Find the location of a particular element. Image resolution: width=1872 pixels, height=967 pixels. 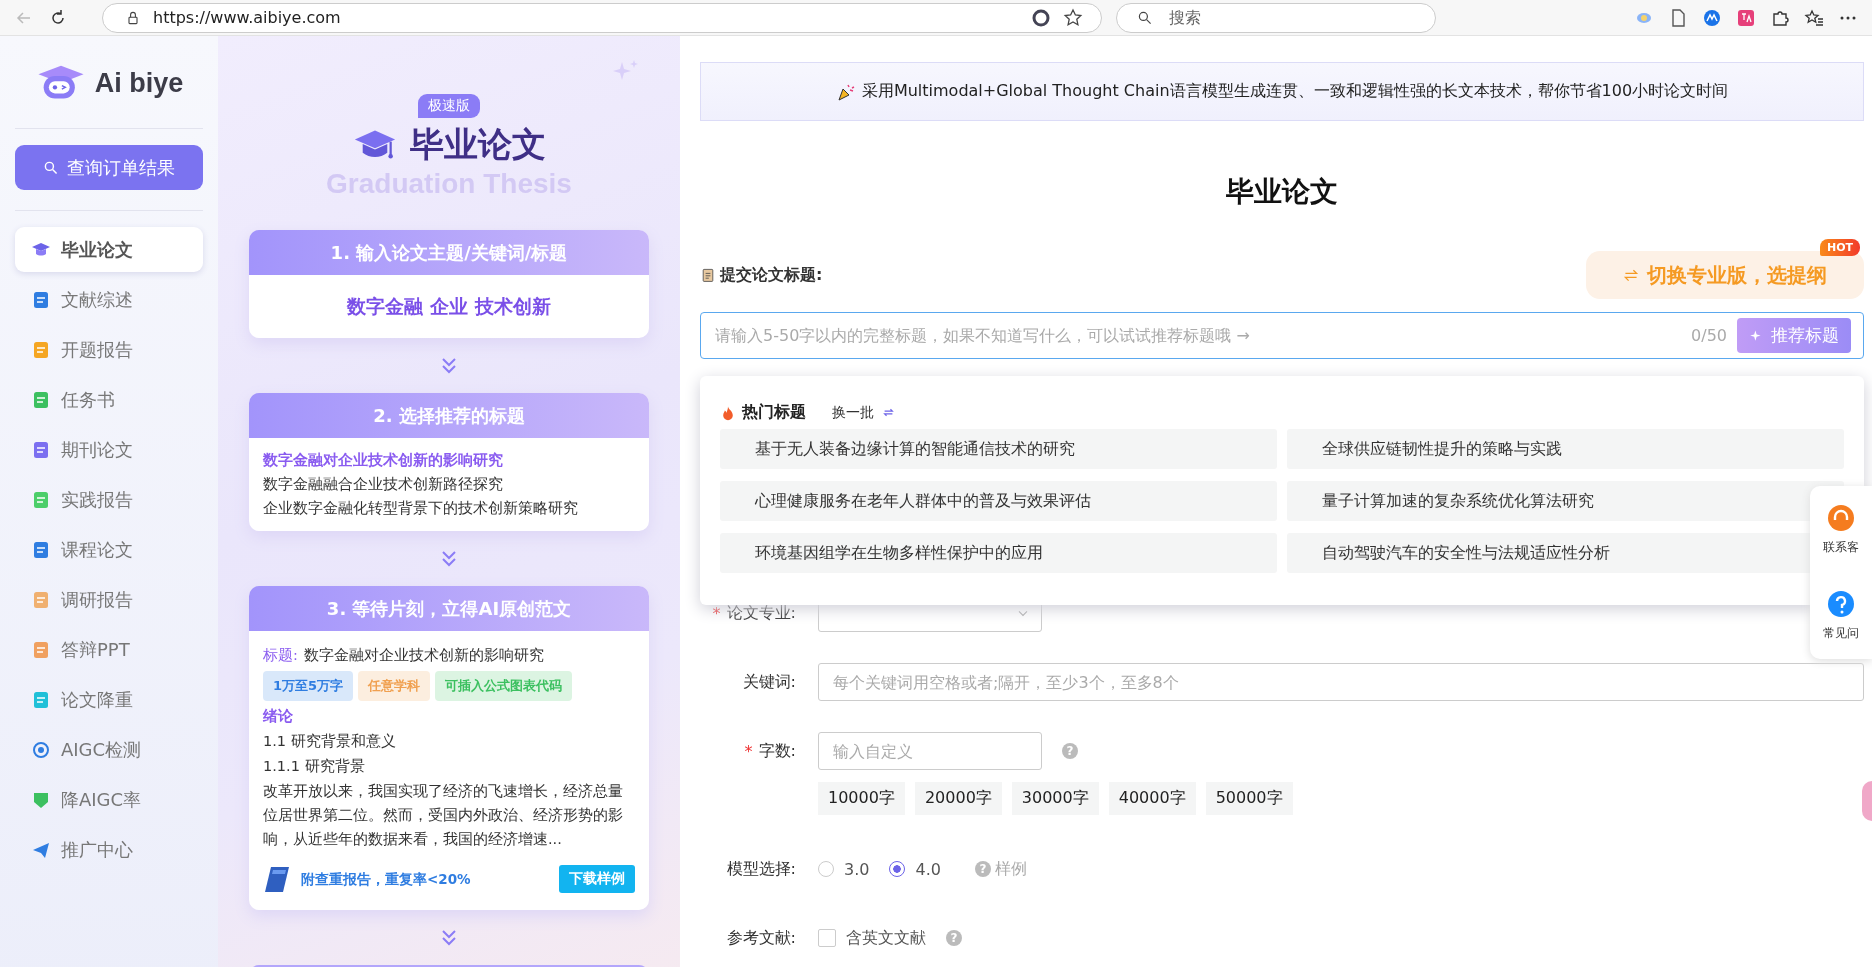

field-label: 论文专业: is located at coordinates (761, 613).